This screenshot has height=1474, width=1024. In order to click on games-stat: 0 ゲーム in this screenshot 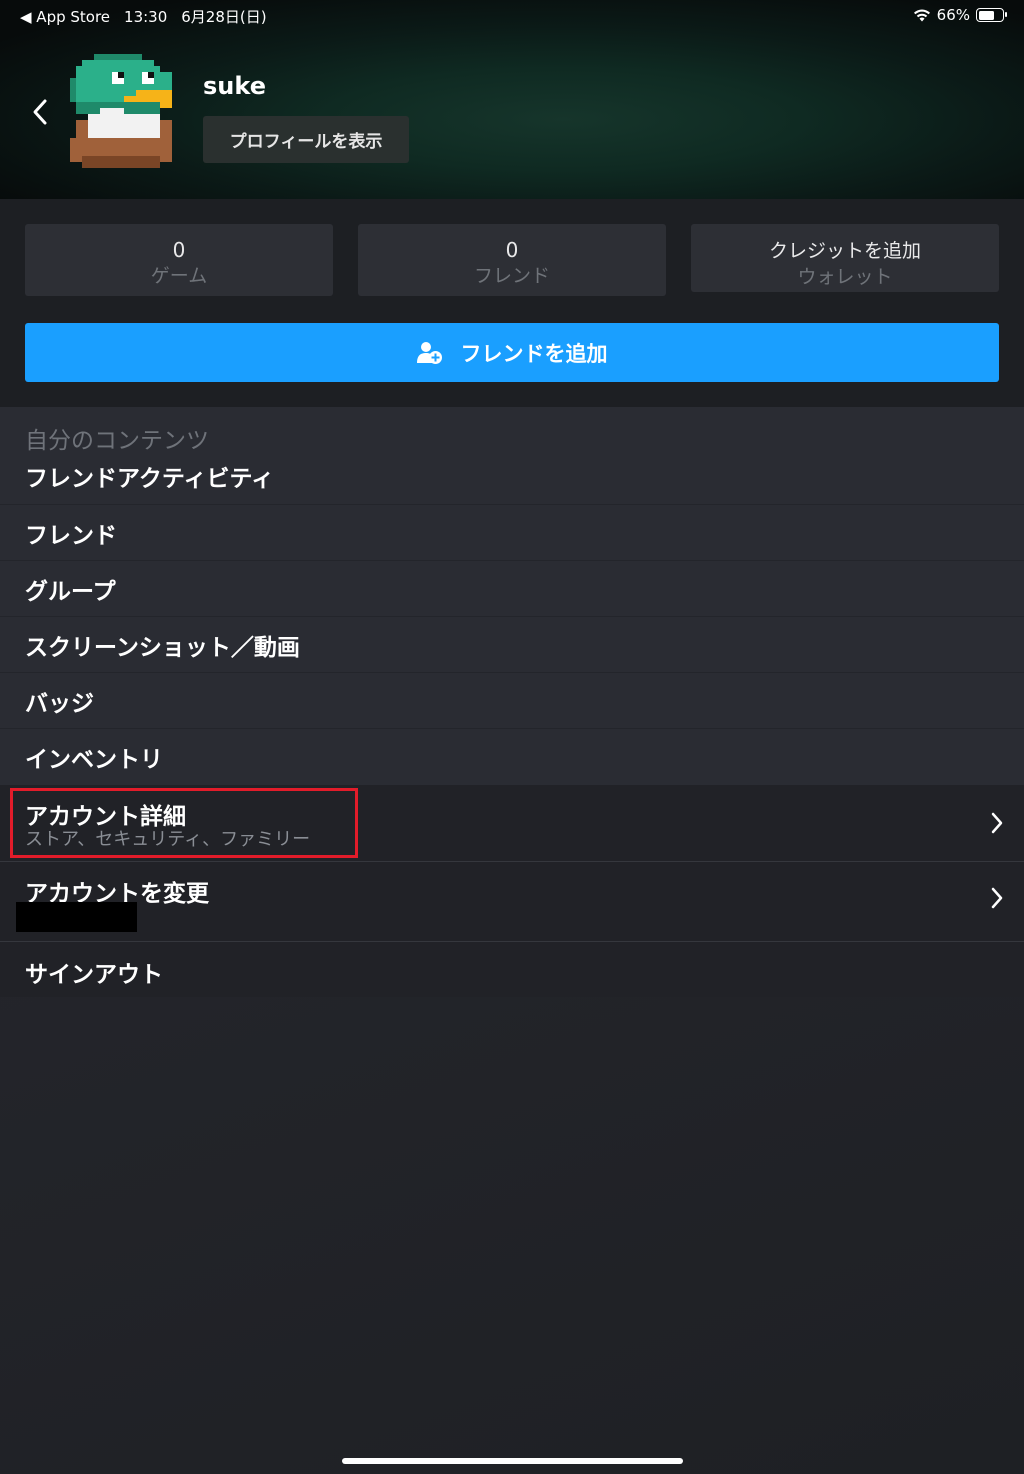, I will do `click(179, 260)`.